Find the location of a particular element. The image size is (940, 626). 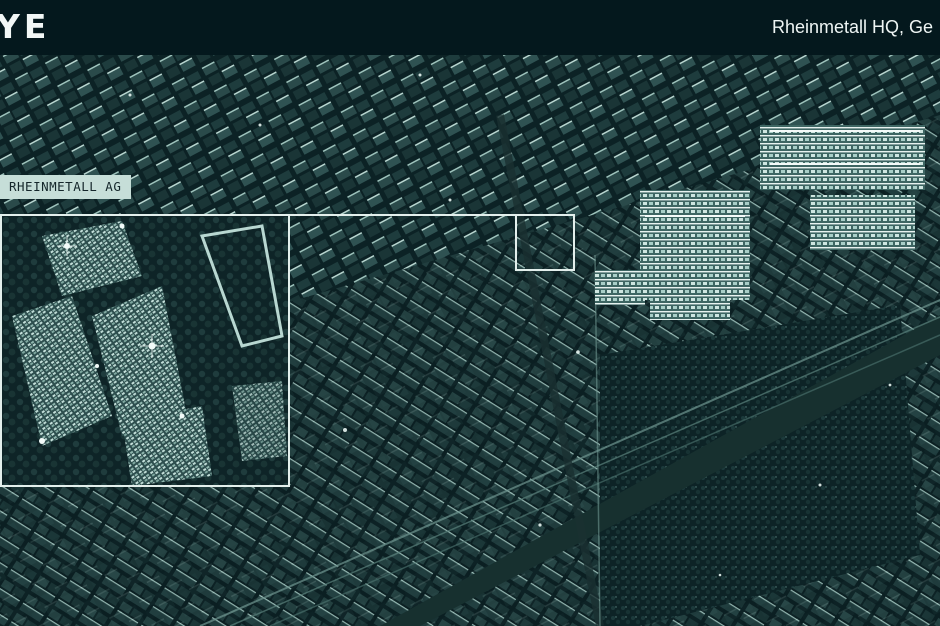

brand-logo: YE is located at coordinates (25, 27).